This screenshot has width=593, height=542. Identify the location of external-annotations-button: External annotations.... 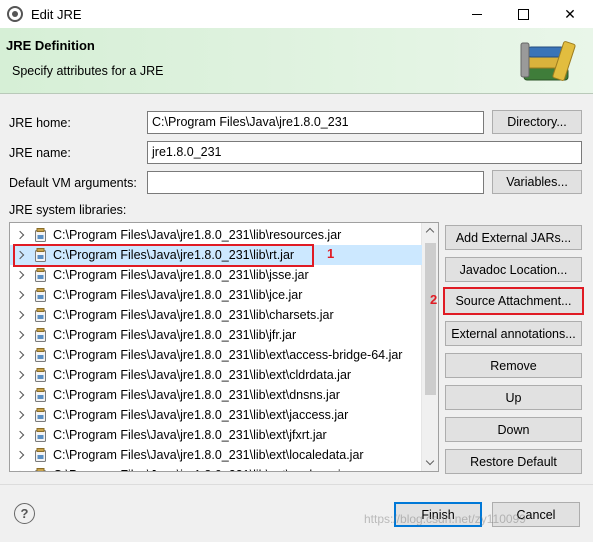
(513, 333).